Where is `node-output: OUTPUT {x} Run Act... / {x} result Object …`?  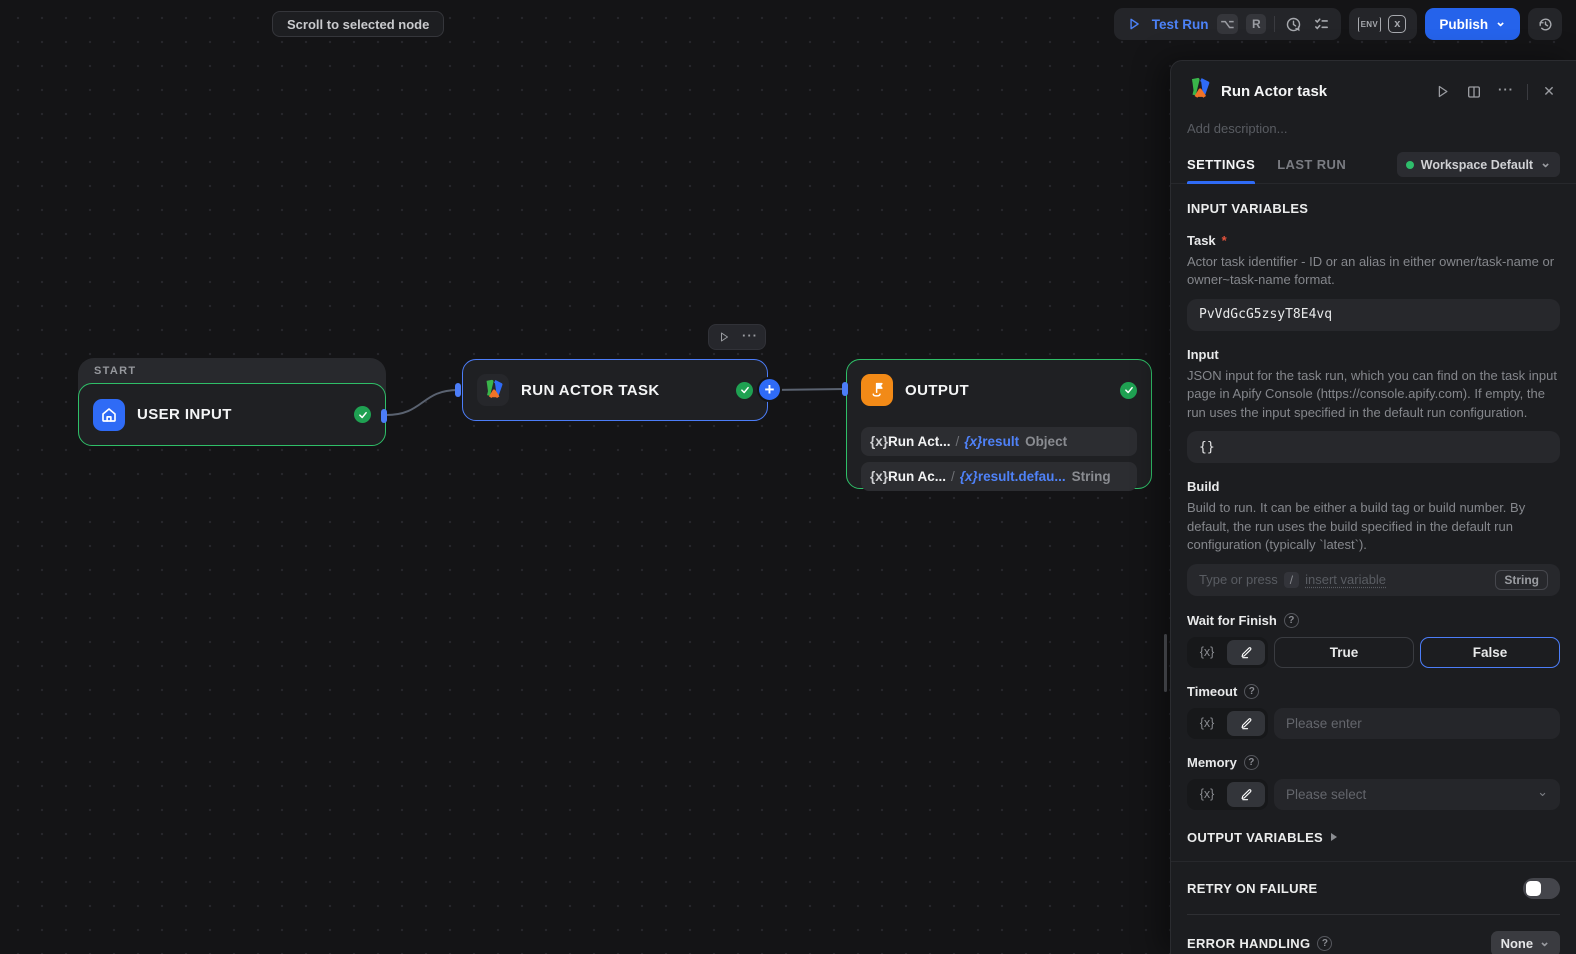 node-output: OUTPUT {x} Run Act... / {x} result Object … is located at coordinates (999, 425).